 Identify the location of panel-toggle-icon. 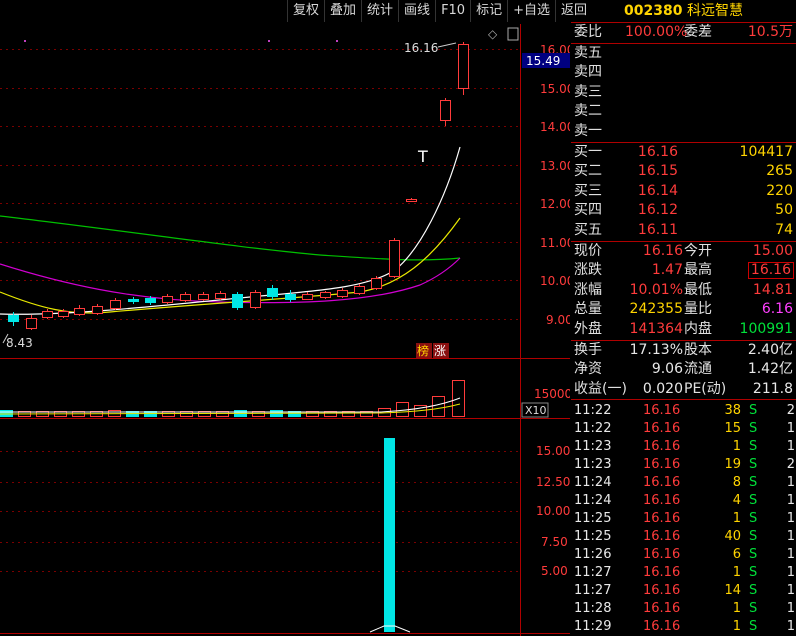
(513, 34).